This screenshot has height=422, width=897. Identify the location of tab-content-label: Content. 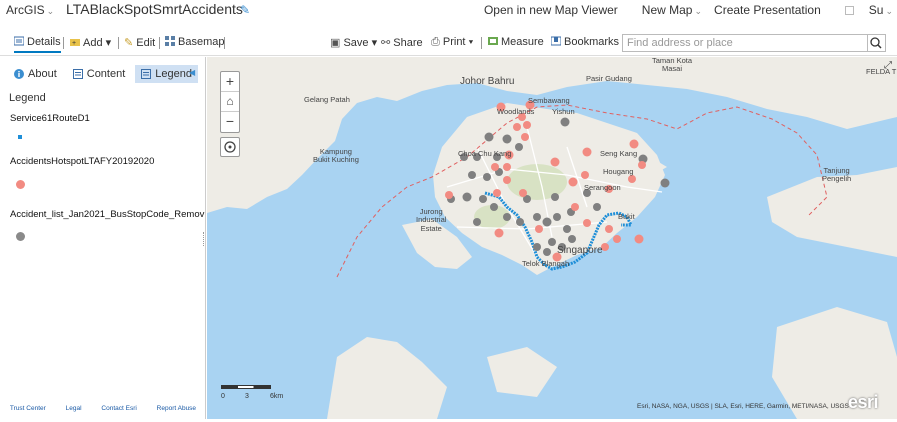
(106, 74).